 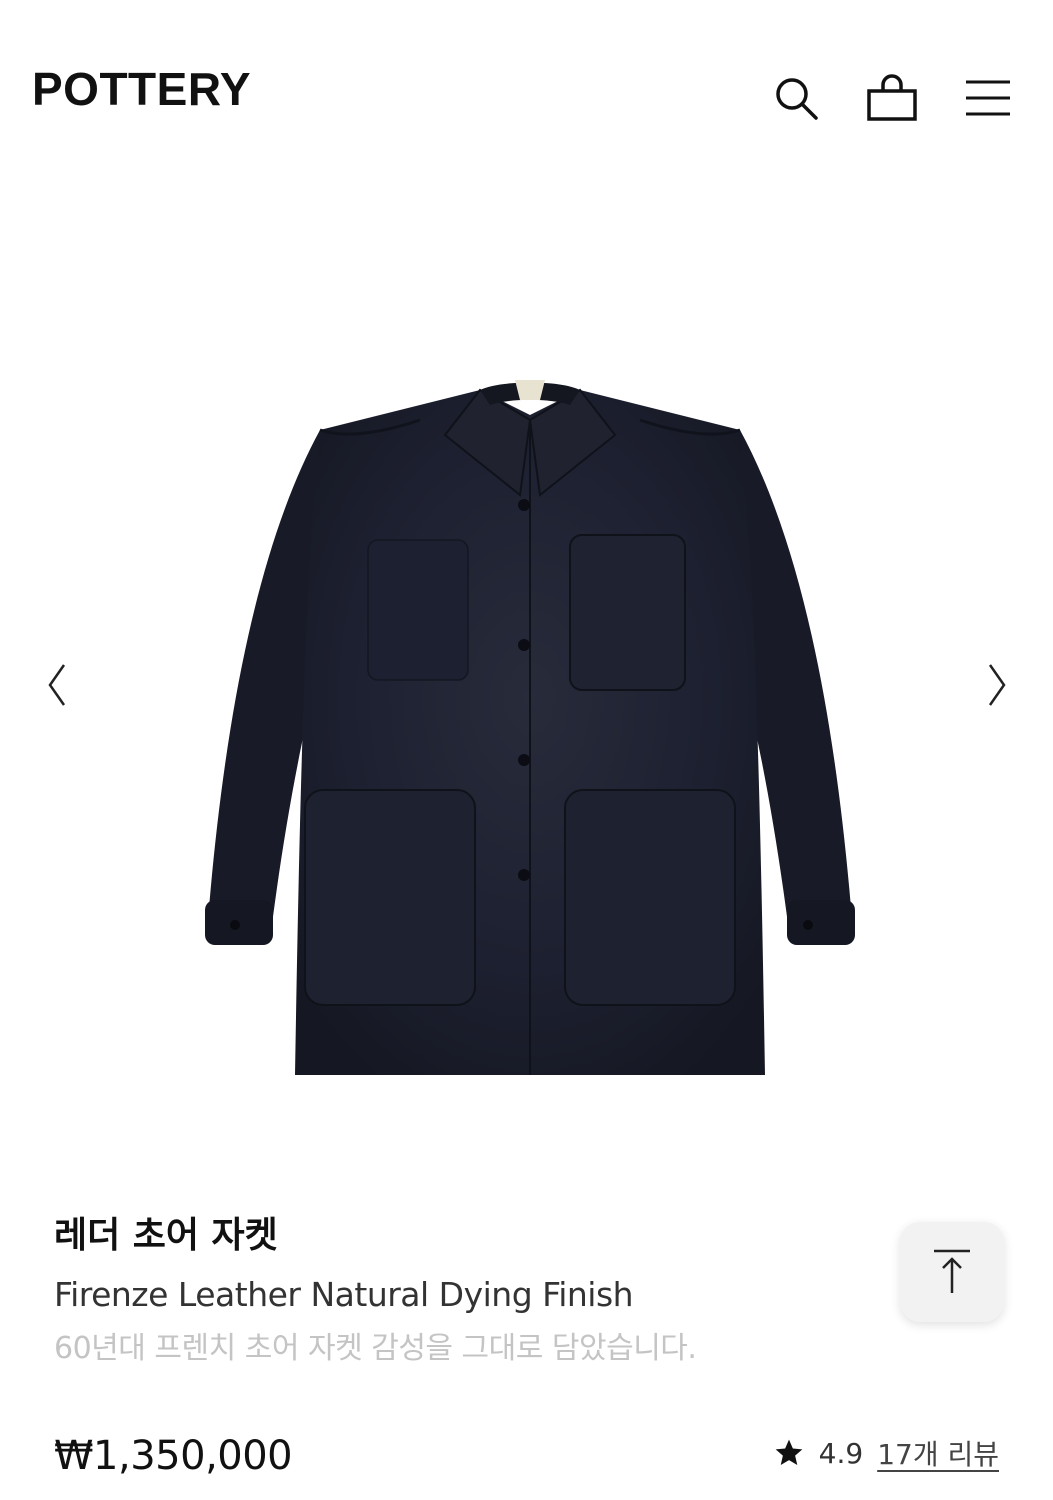 I want to click on cart-button, so click(x=892, y=98).